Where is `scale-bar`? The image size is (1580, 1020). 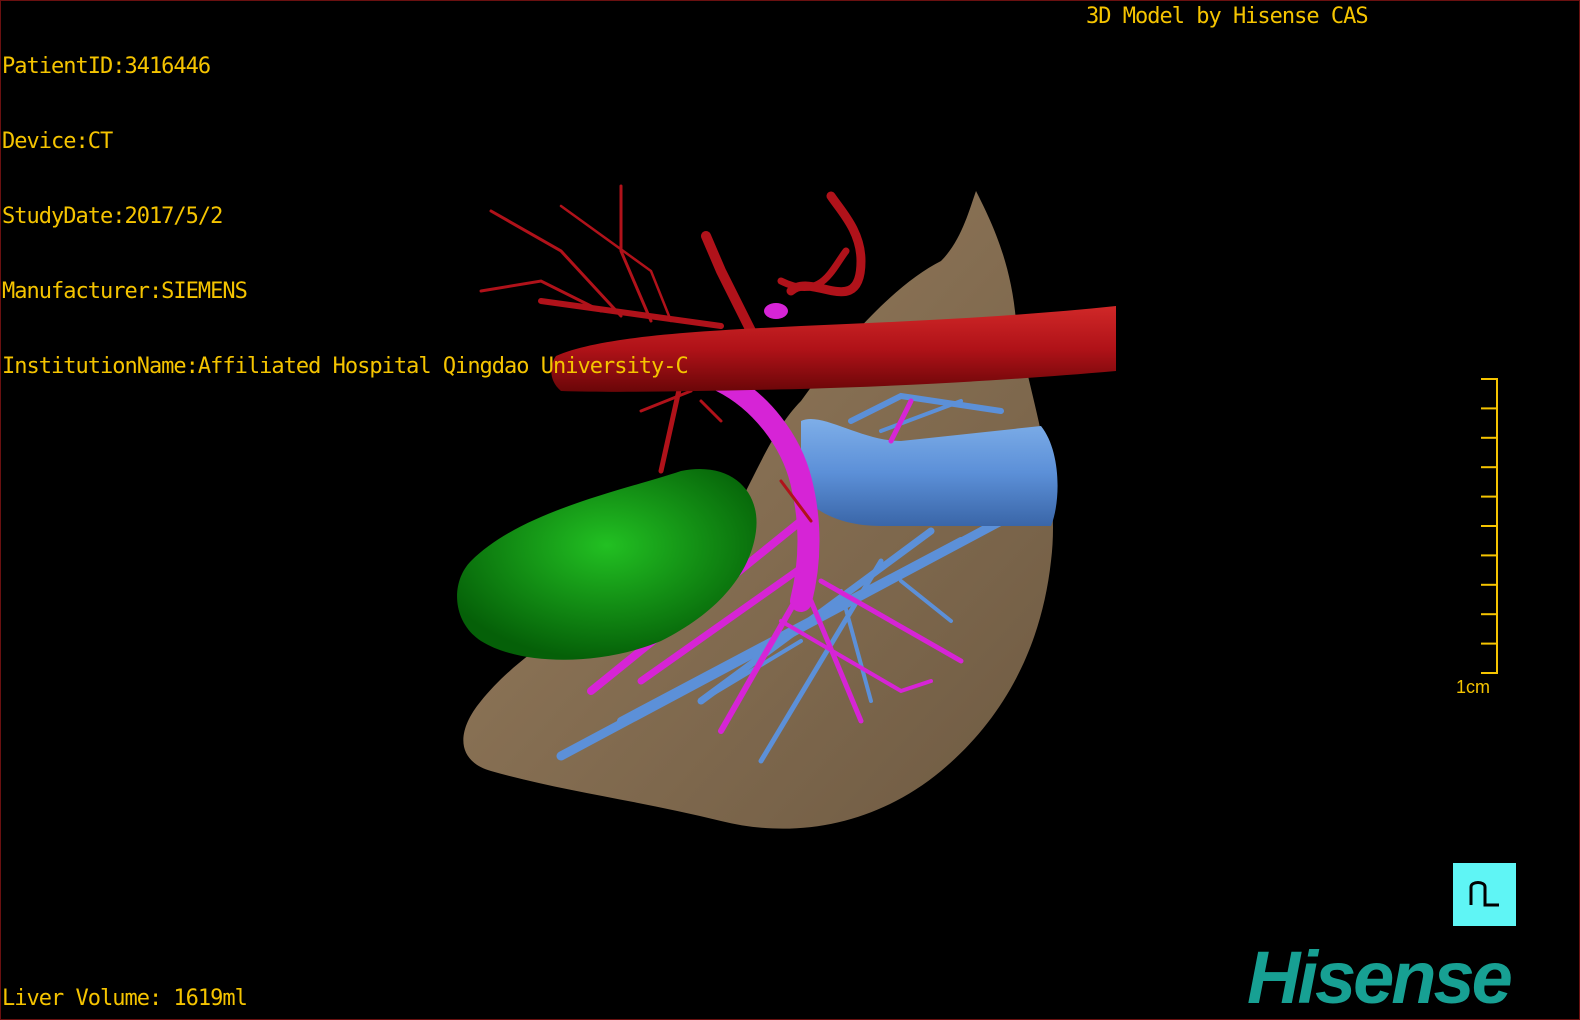 scale-bar is located at coordinates (1489, 526).